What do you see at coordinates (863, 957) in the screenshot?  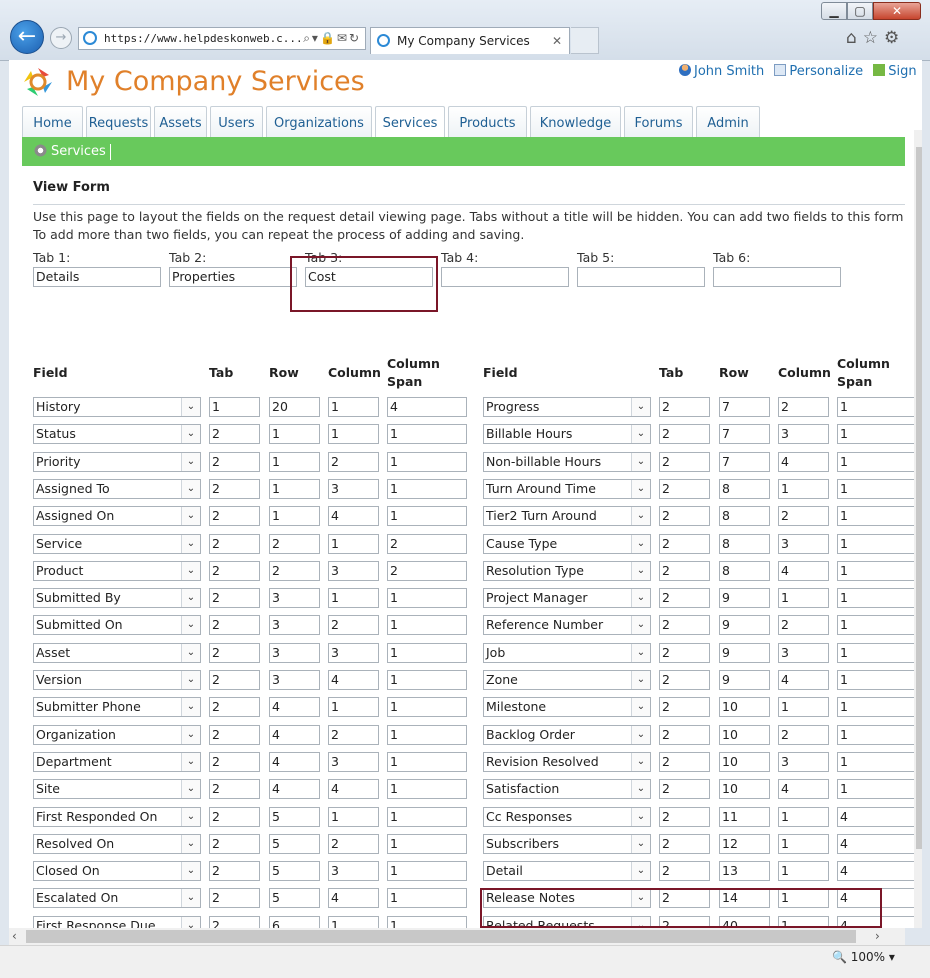 I see `zoom-level: 🔍 100% ▾` at bounding box center [863, 957].